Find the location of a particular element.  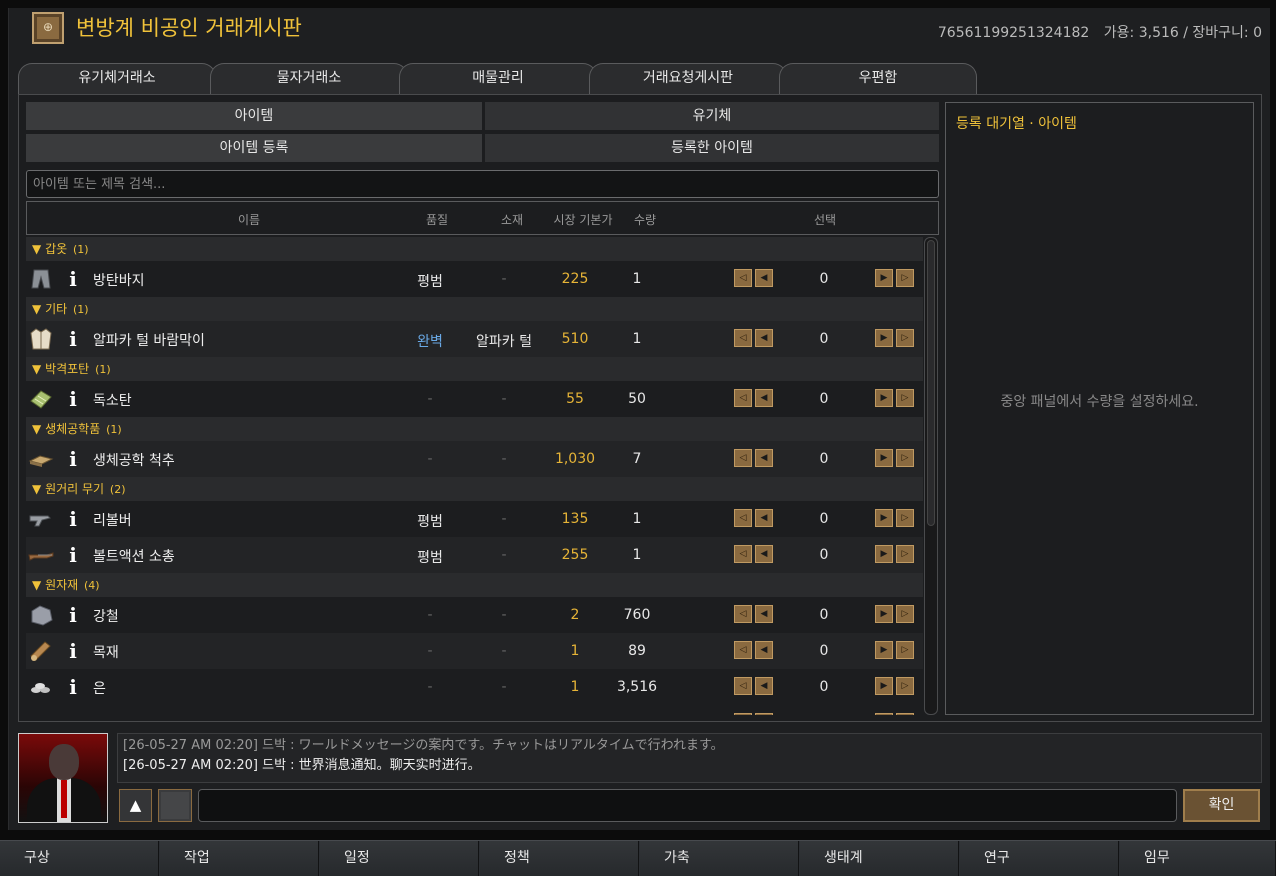

category-header: ▼ 박격포탄 (1) is located at coordinates (474, 369).